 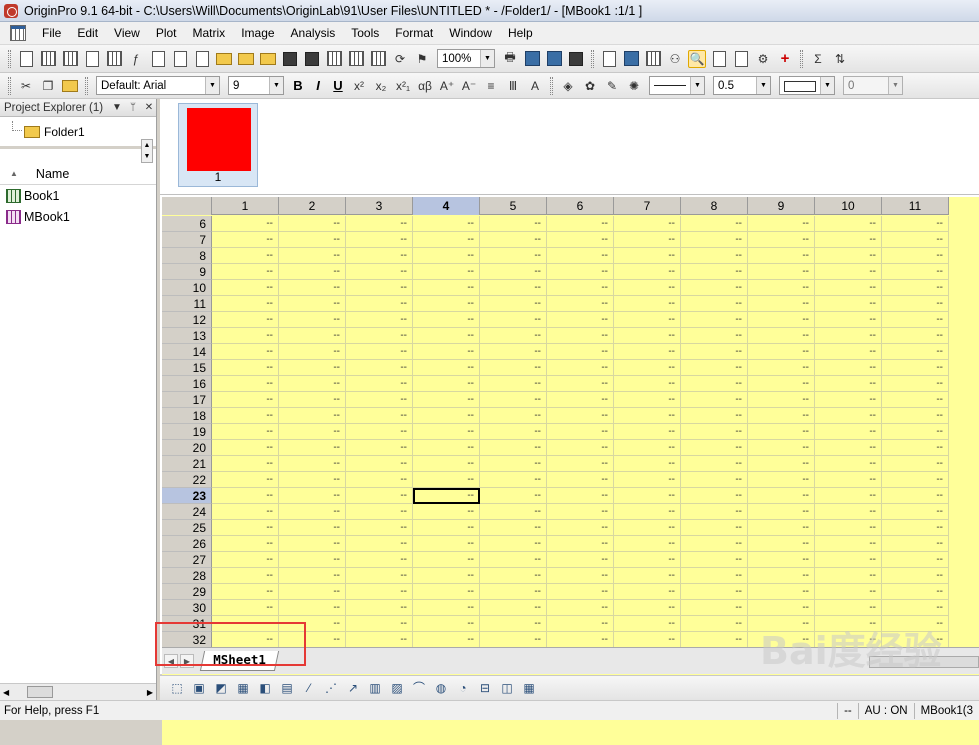 What do you see at coordinates (446, 206) in the screenshot?
I see `column-header-4: 4` at bounding box center [446, 206].